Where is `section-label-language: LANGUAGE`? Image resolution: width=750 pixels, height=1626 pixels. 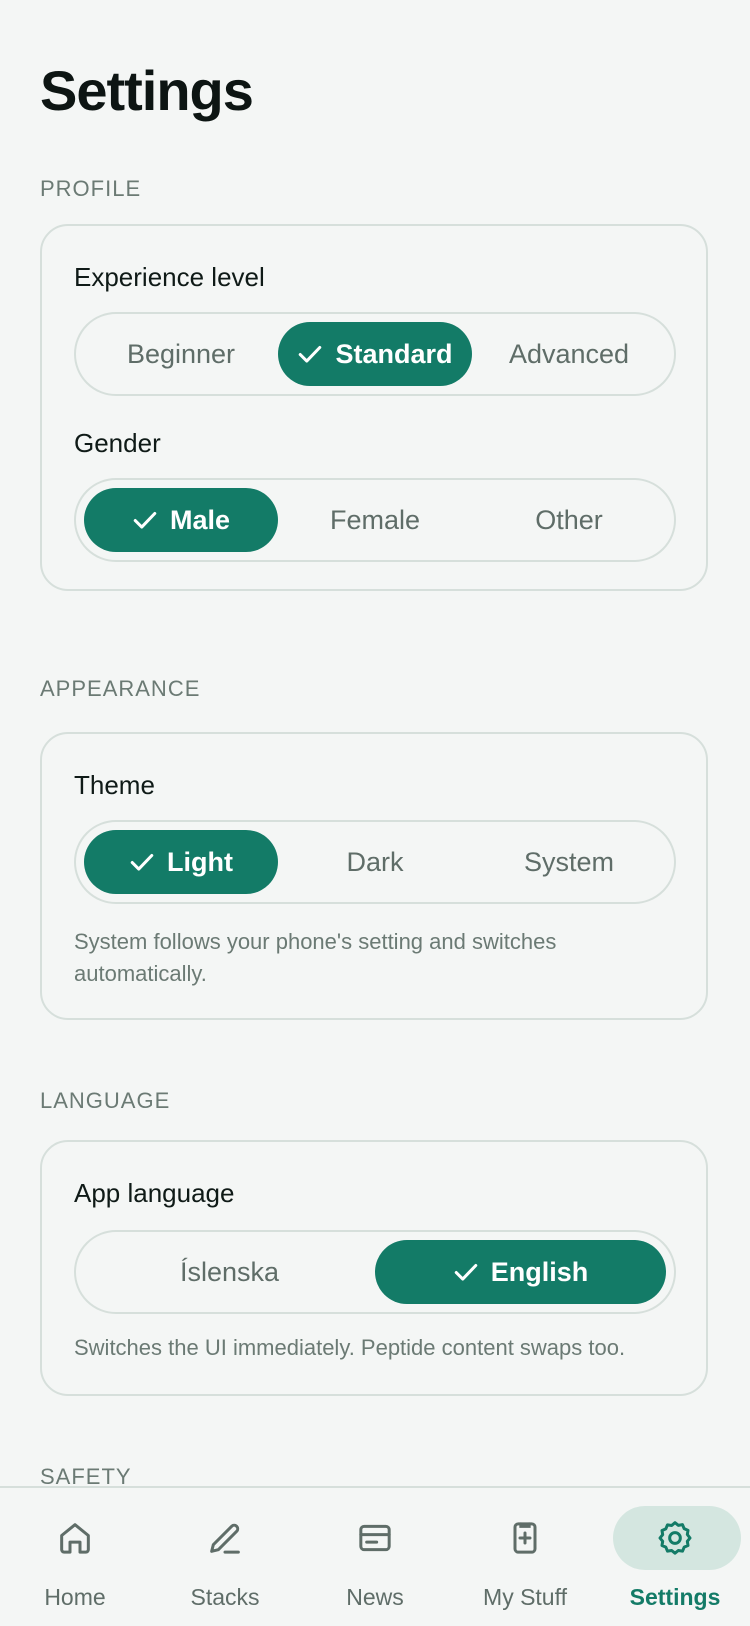 section-label-language: LANGUAGE is located at coordinates (105, 1100).